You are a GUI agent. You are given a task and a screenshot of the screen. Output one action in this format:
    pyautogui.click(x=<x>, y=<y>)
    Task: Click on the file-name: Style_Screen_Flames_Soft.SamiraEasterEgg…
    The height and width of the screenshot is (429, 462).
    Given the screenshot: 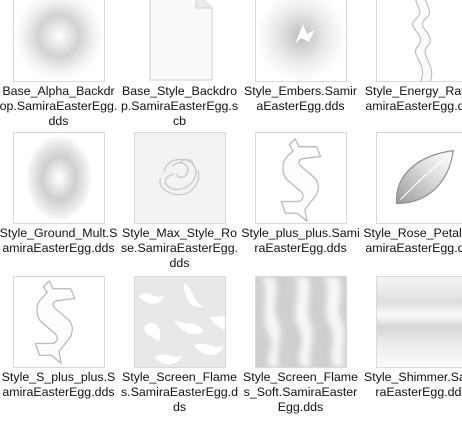 What is the action you would take?
    pyautogui.click(x=300, y=392)
    